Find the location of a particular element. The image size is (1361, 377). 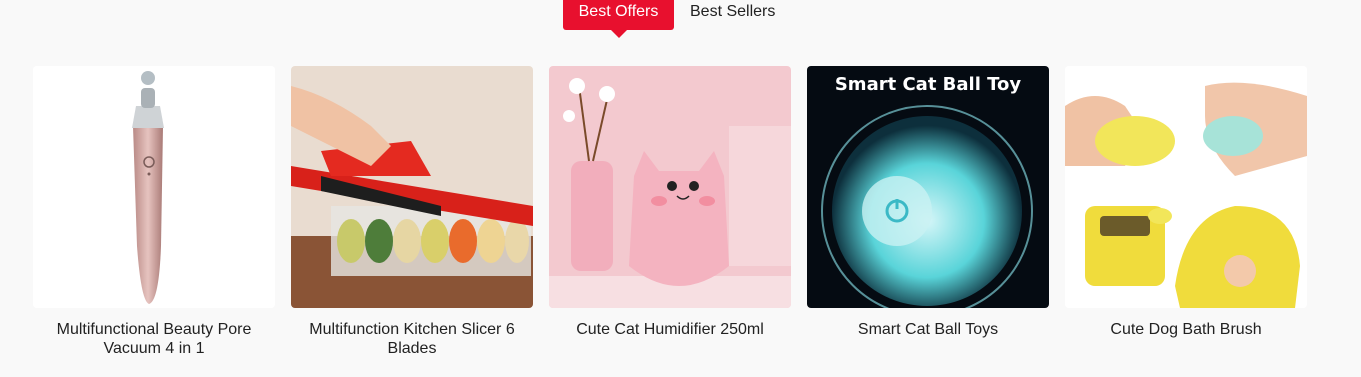

product-name: Cute Dog Bath Brush is located at coordinates (1186, 329).